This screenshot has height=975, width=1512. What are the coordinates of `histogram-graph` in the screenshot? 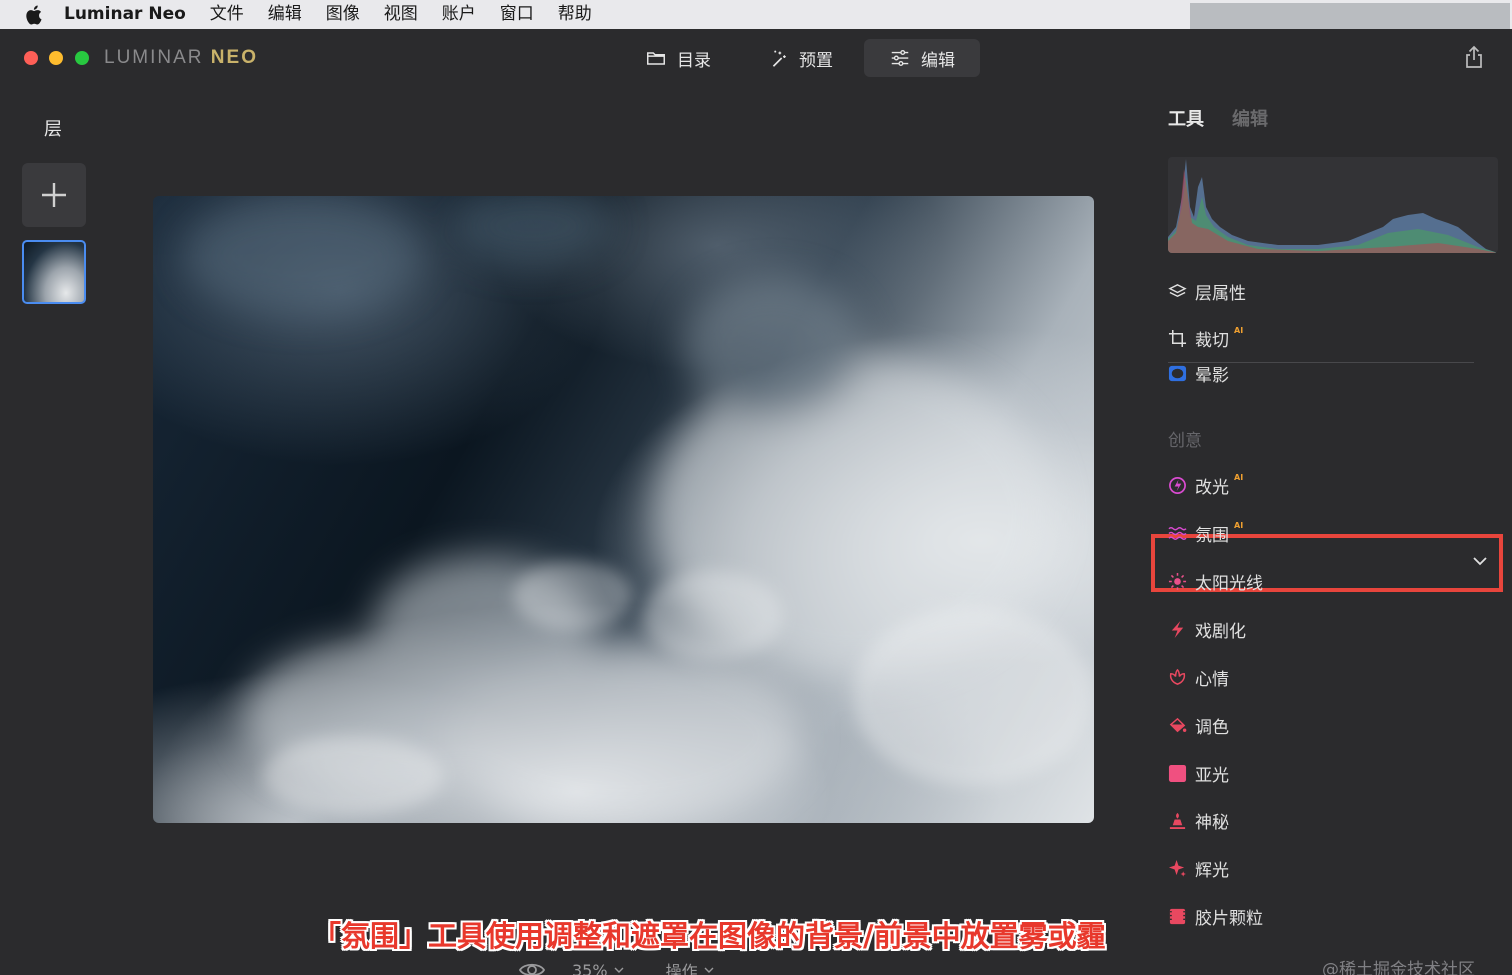 It's located at (1333, 206).